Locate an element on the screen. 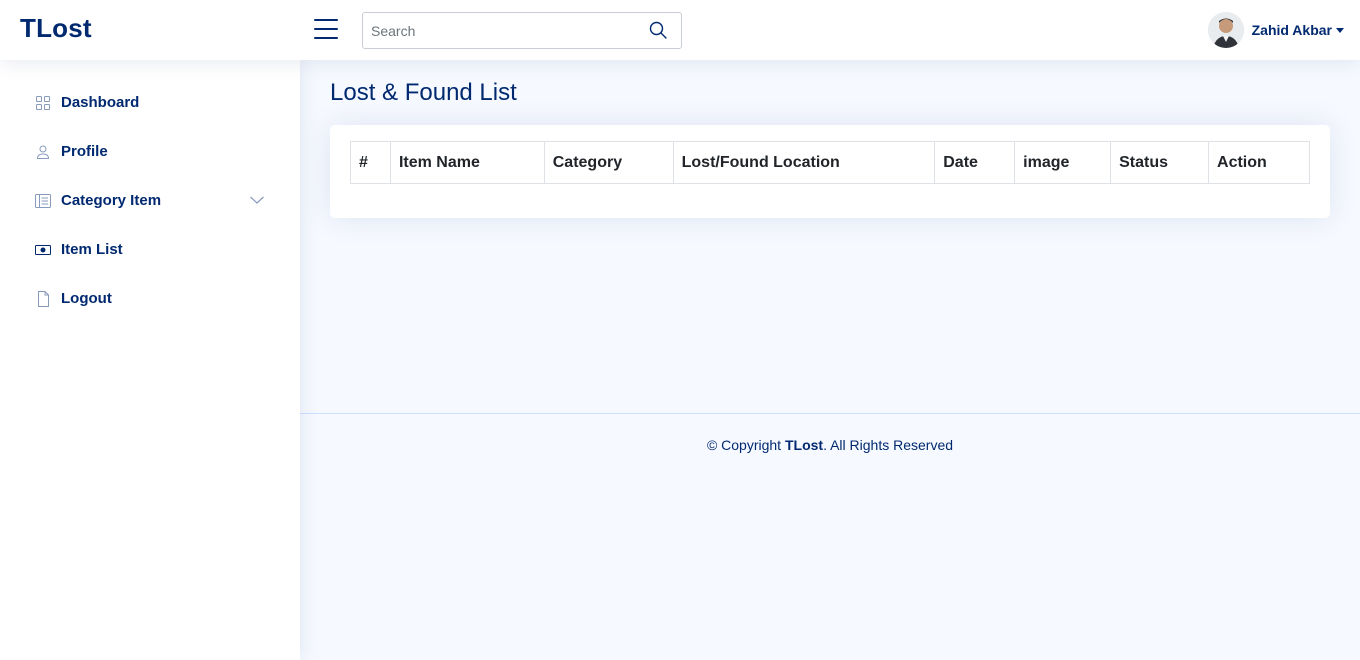 This screenshot has width=1360, height=660. column-header-status: Status is located at coordinates (1160, 162).